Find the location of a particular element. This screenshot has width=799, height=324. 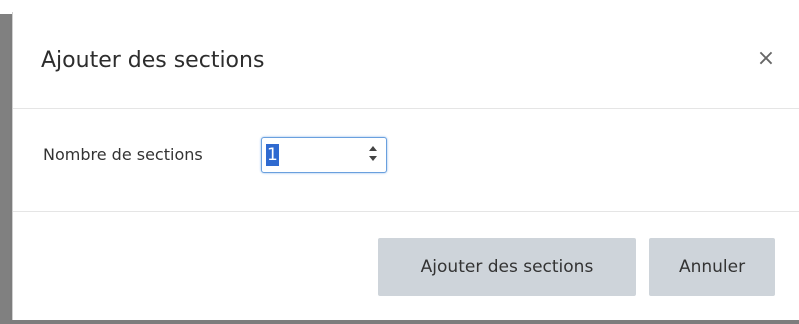

background-overlay is located at coordinates (5, 169).